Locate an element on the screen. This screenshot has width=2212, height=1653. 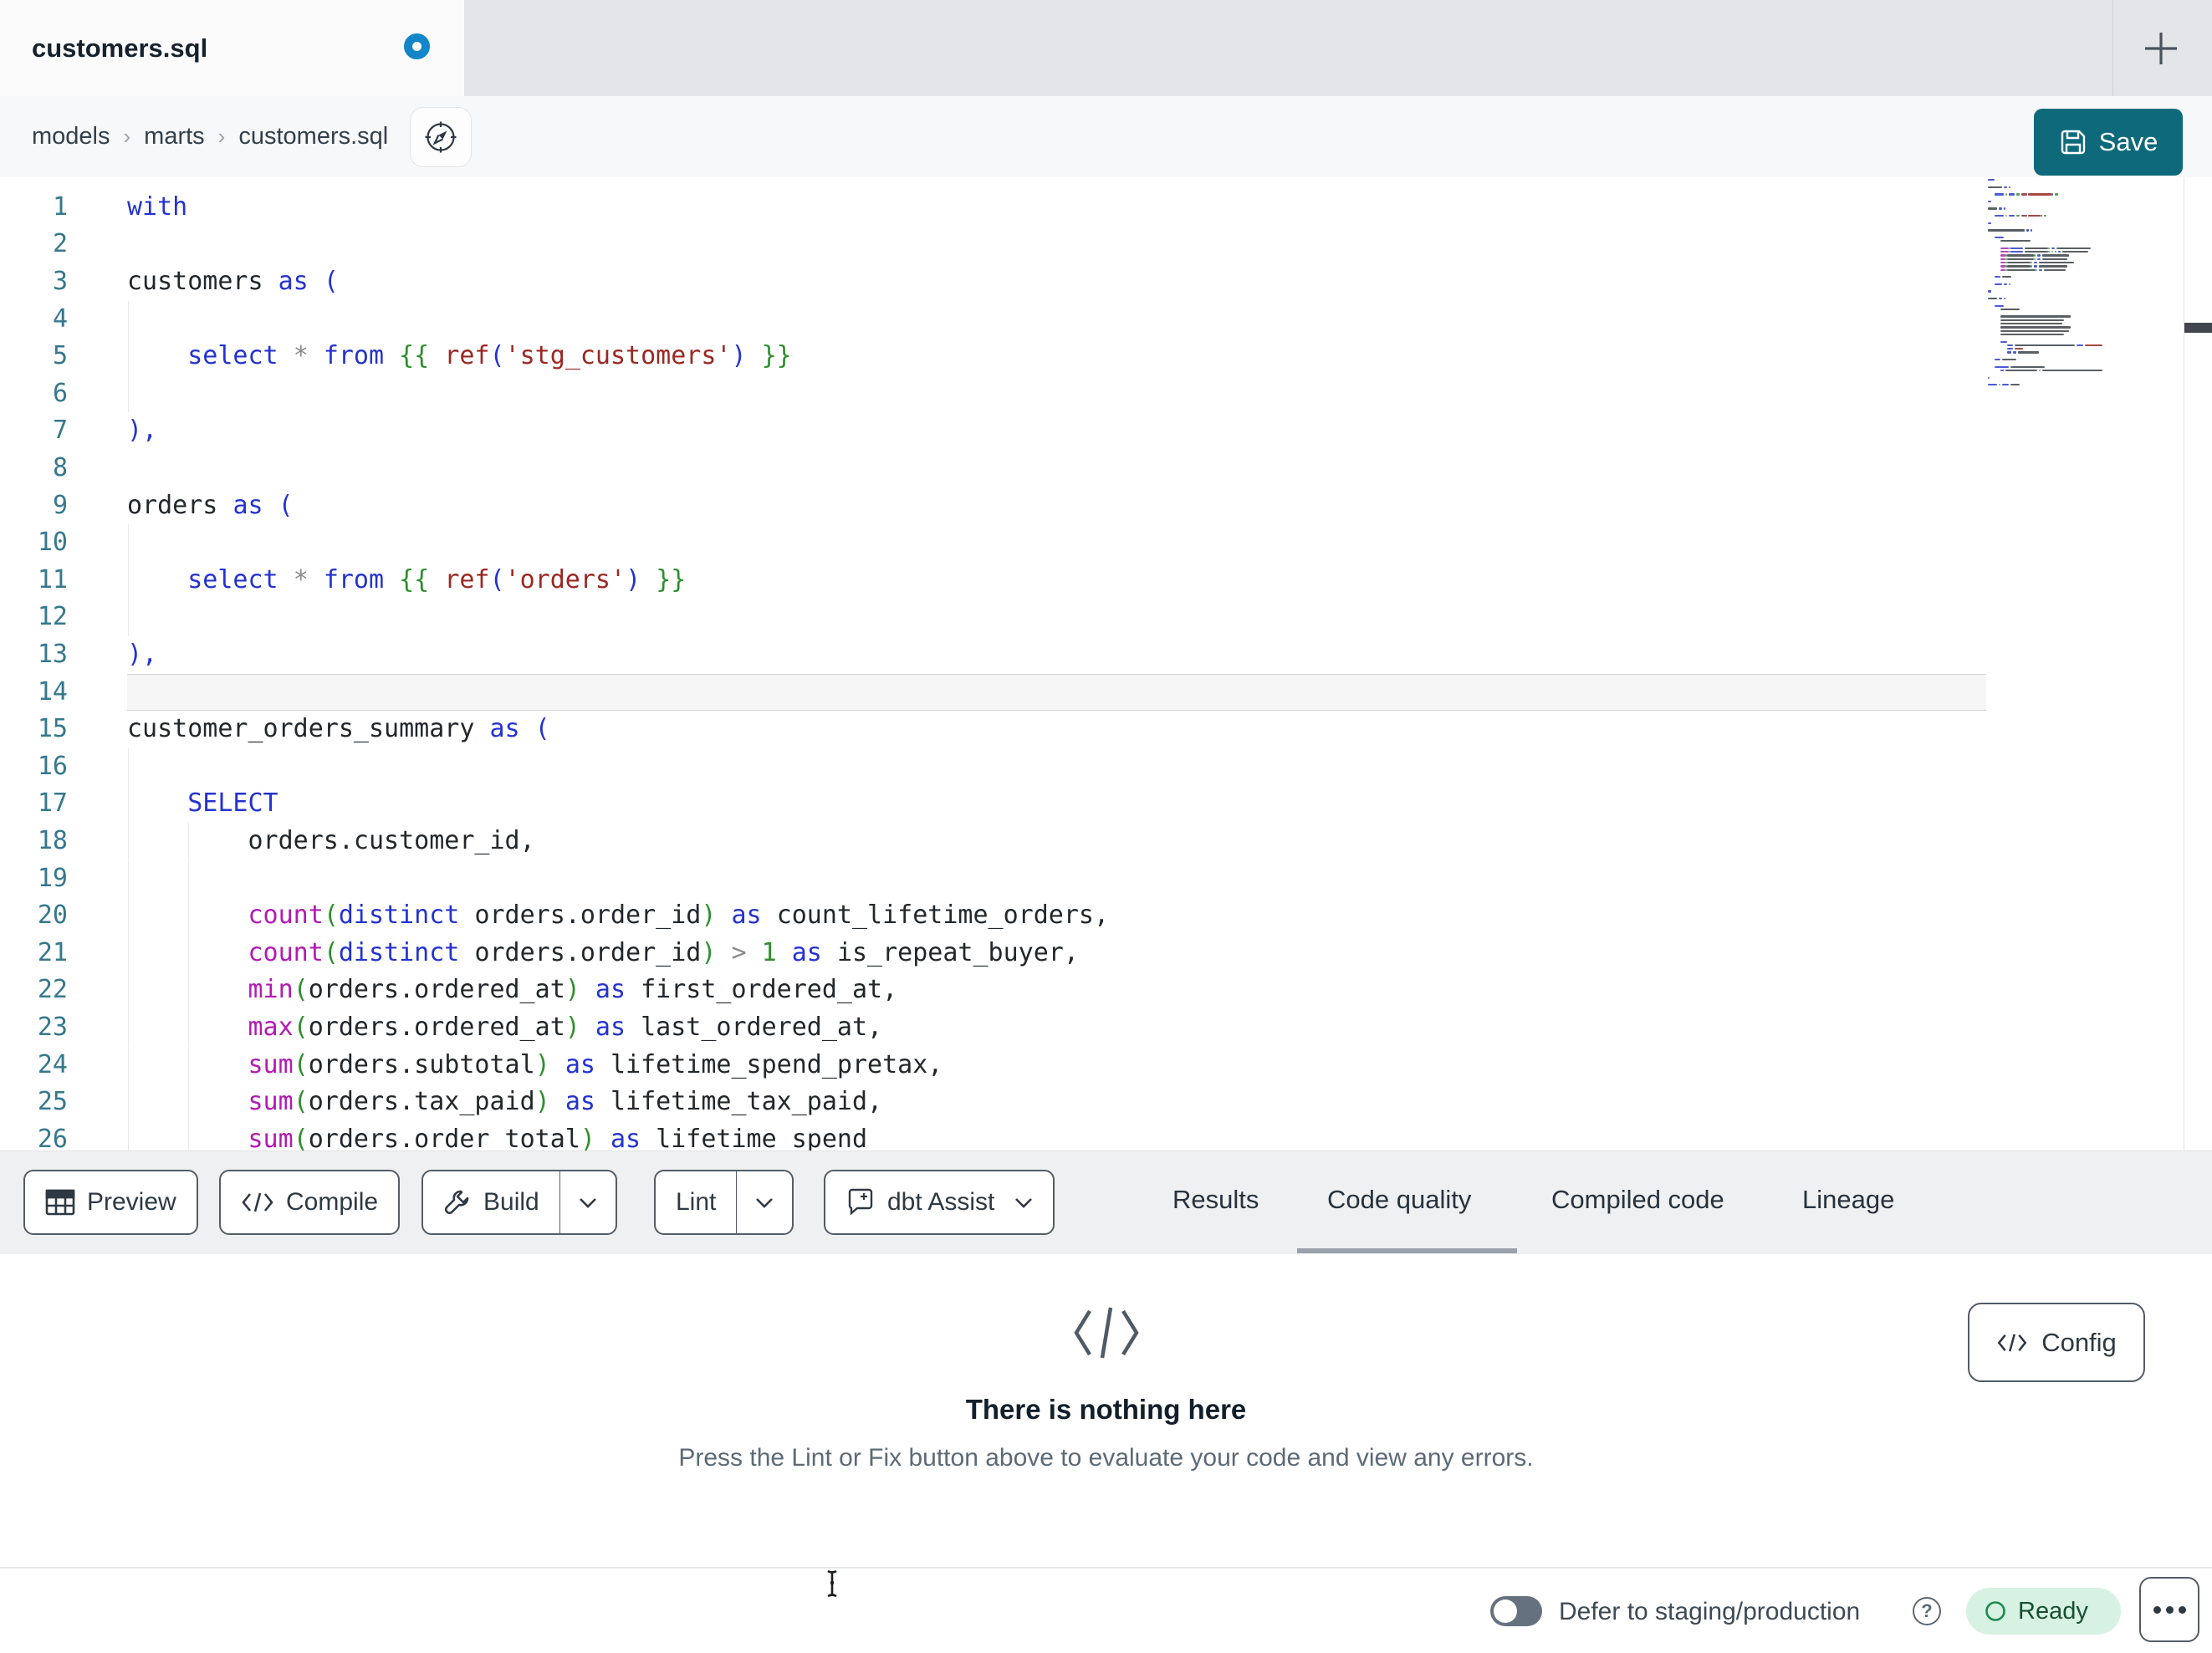
line-number: 25 is located at coordinates (53, 1102).